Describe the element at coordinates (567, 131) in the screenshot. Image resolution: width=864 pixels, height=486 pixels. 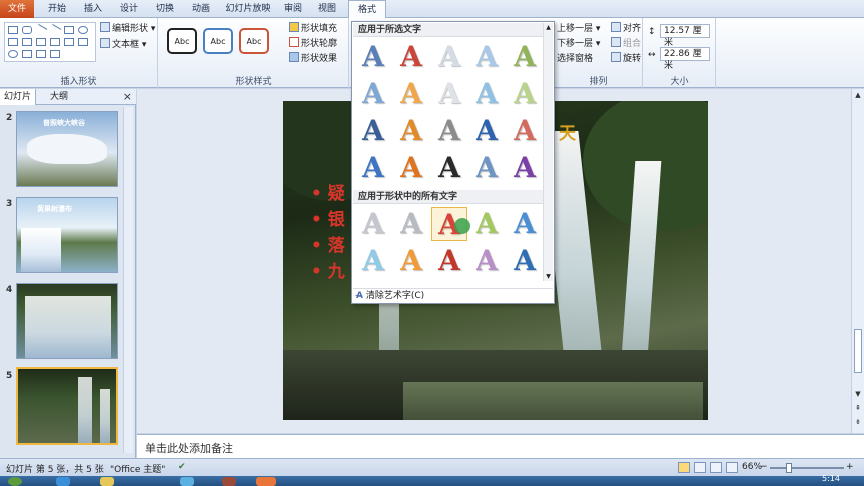
I see `slide-title: 天` at that location.